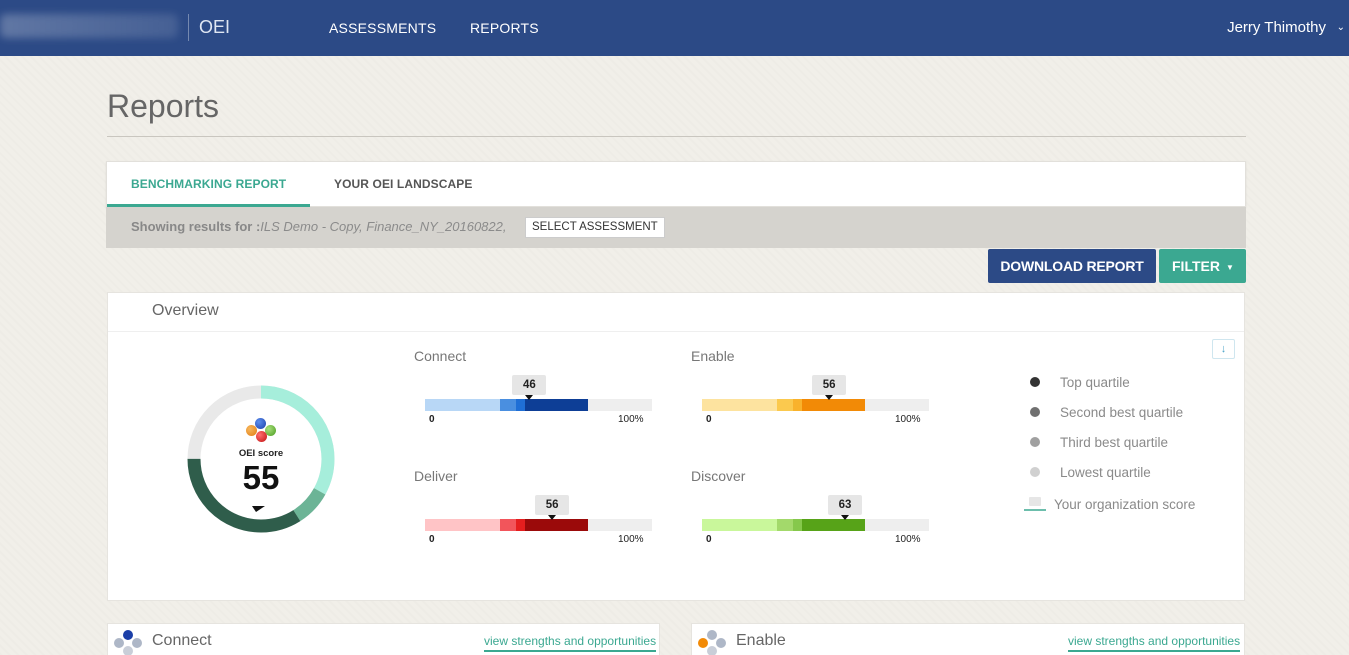  Describe the element at coordinates (631, 539) in the screenshot. I see `deliver-max-label: 100%` at that location.